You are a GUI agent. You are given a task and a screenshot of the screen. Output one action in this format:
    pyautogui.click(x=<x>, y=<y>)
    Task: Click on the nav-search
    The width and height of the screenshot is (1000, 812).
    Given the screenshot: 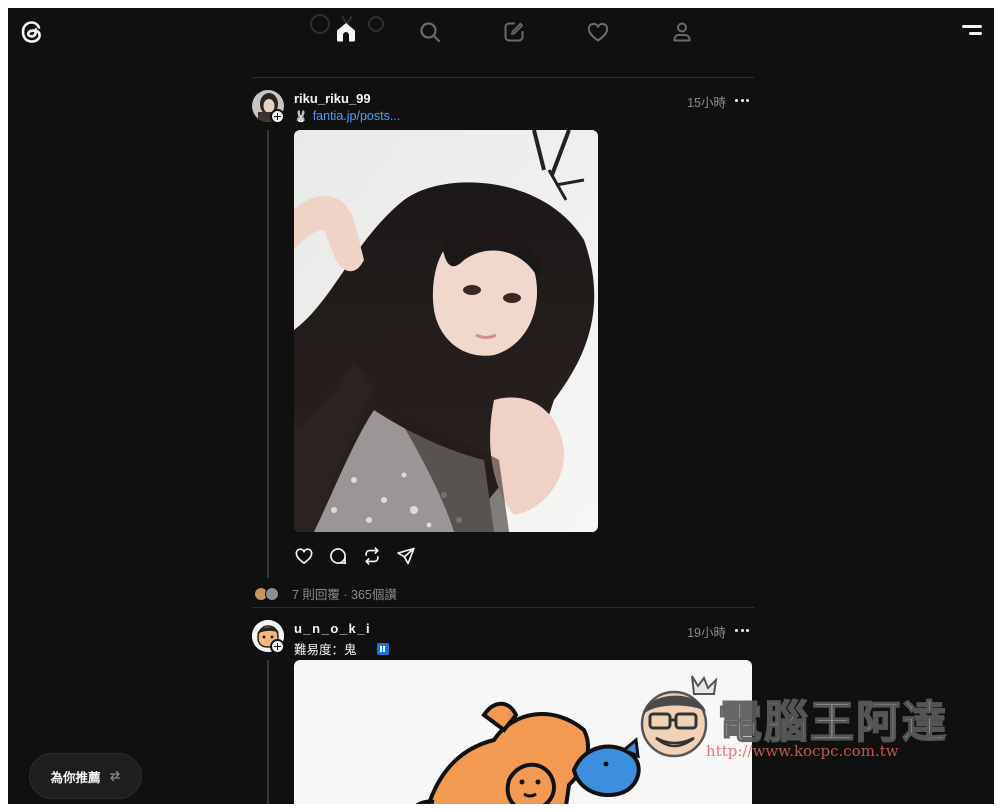 What is the action you would take?
    pyautogui.click(x=430, y=32)
    